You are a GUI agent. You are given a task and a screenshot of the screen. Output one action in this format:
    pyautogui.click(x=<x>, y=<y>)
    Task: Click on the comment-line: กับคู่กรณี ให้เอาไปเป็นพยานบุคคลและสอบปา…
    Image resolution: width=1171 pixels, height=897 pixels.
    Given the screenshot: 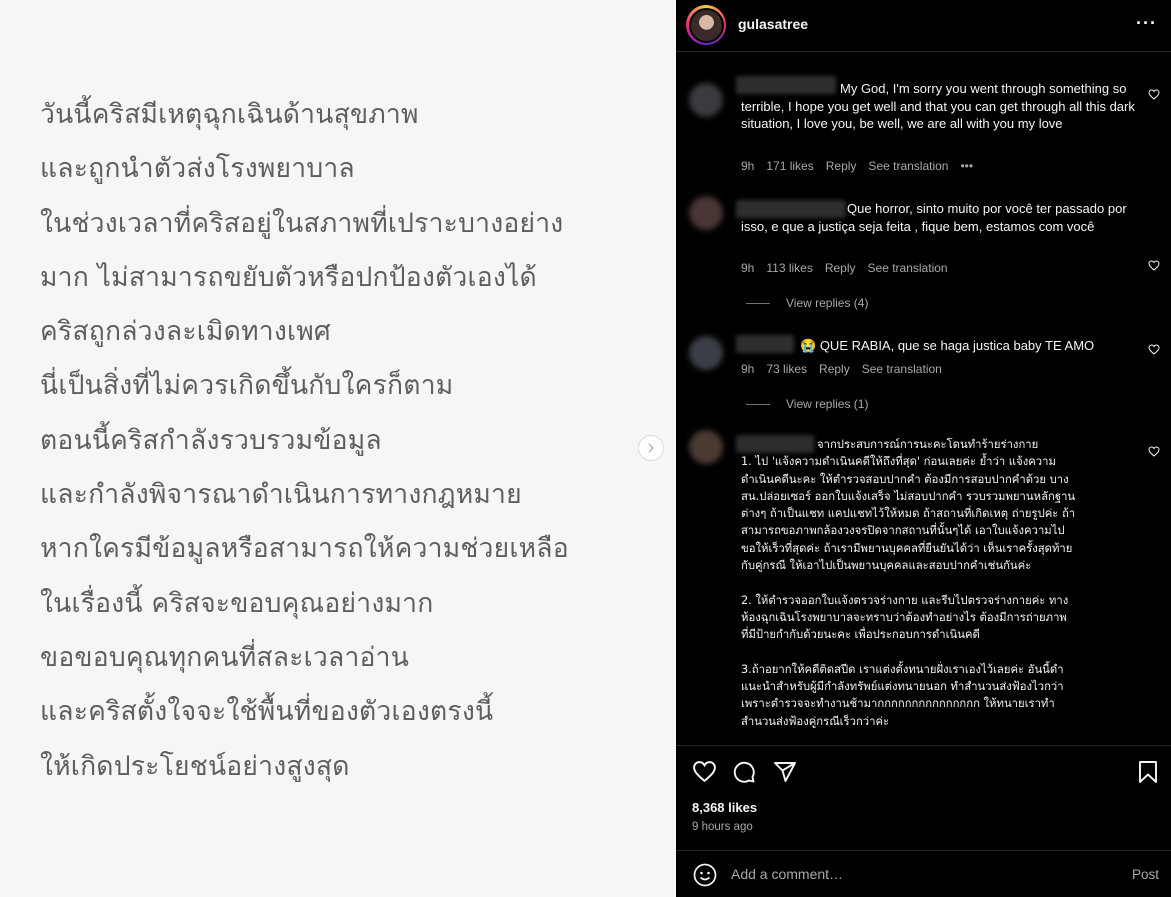 What is the action you would take?
    pyautogui.click(x=886, y=566)
    